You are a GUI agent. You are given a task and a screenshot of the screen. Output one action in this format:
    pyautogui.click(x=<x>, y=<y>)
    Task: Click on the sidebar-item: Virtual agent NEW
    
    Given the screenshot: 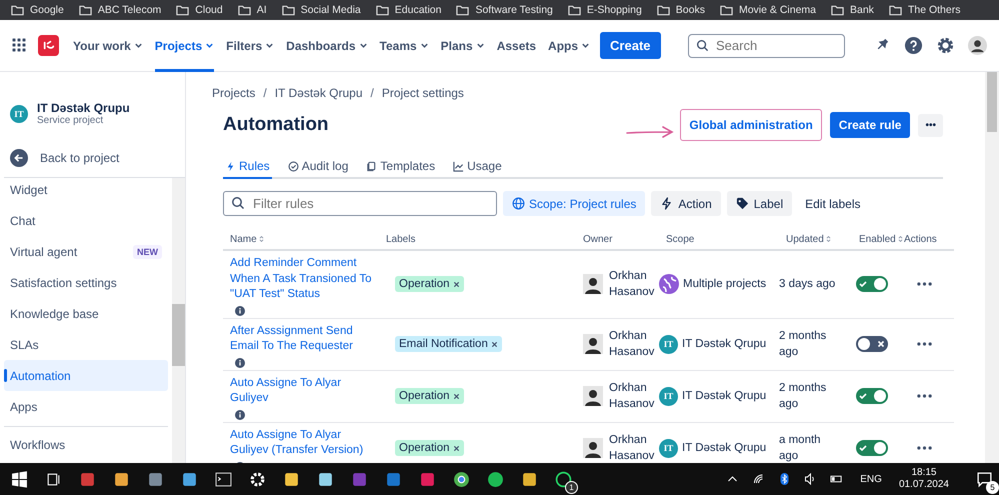 What is the action you would take?
    pyautogui.click(x=86, y=251)
    